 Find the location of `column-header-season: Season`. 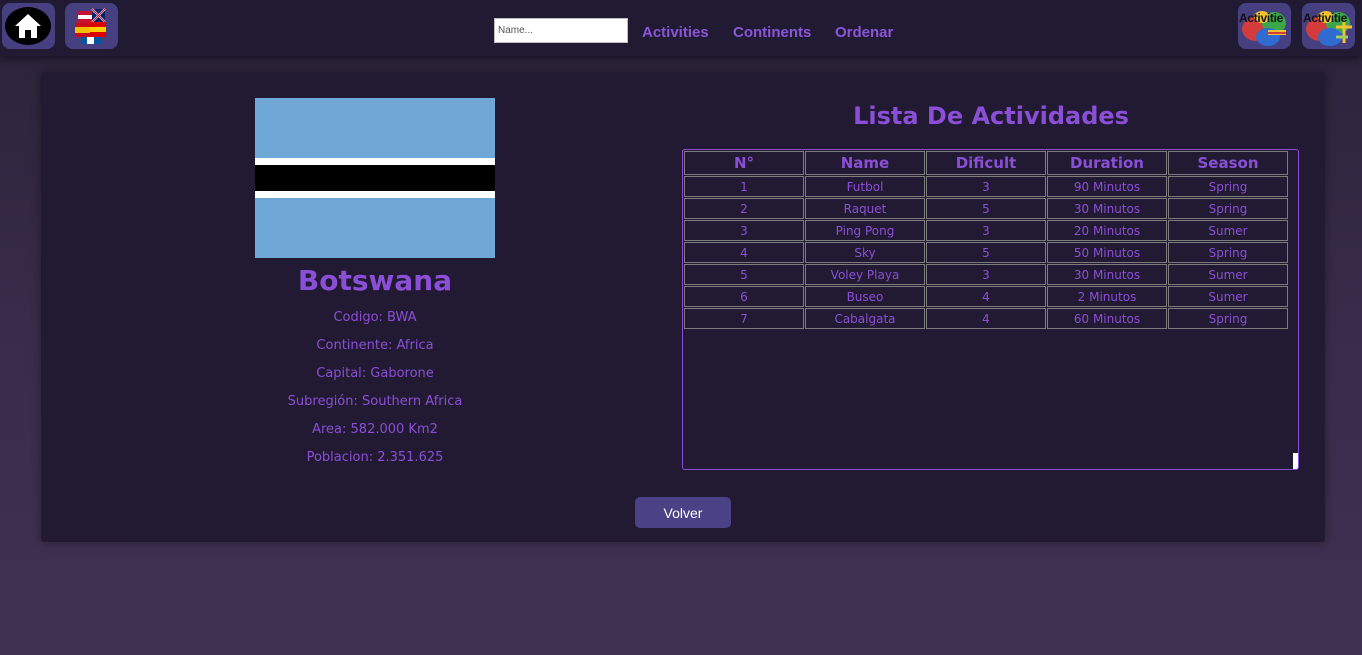

column-header-season: Season is located at coordinates (1228, 163).